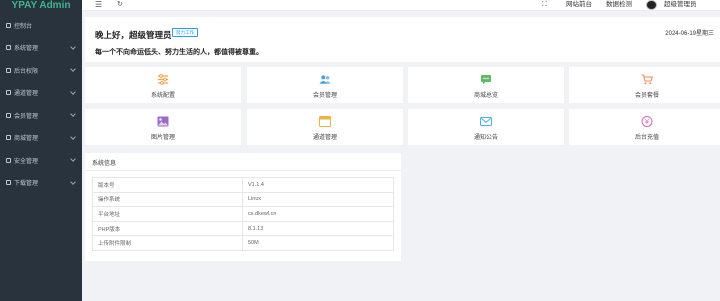 This screenshot has width=720, height=301. What do you see at coordinates (167, 228) in the screenshot?
I see `info-key: PHP版本` at bounding box center [167, 228].